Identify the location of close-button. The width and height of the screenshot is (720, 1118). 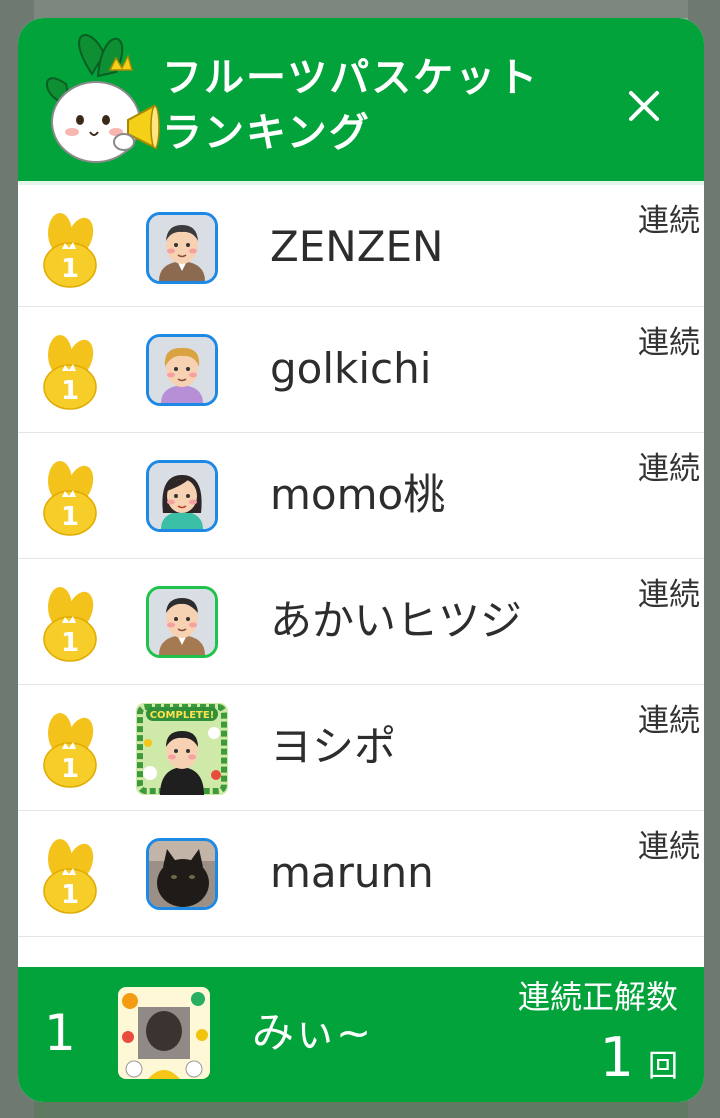
(644, 106).